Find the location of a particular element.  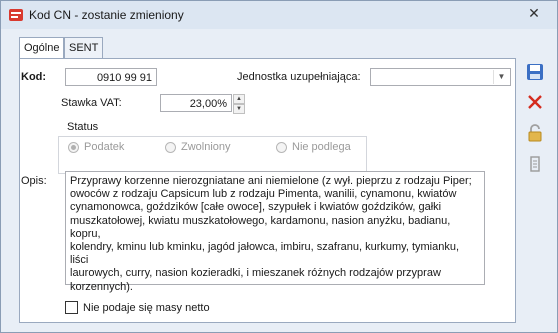

attach-button is located at coordinates (535, 164).